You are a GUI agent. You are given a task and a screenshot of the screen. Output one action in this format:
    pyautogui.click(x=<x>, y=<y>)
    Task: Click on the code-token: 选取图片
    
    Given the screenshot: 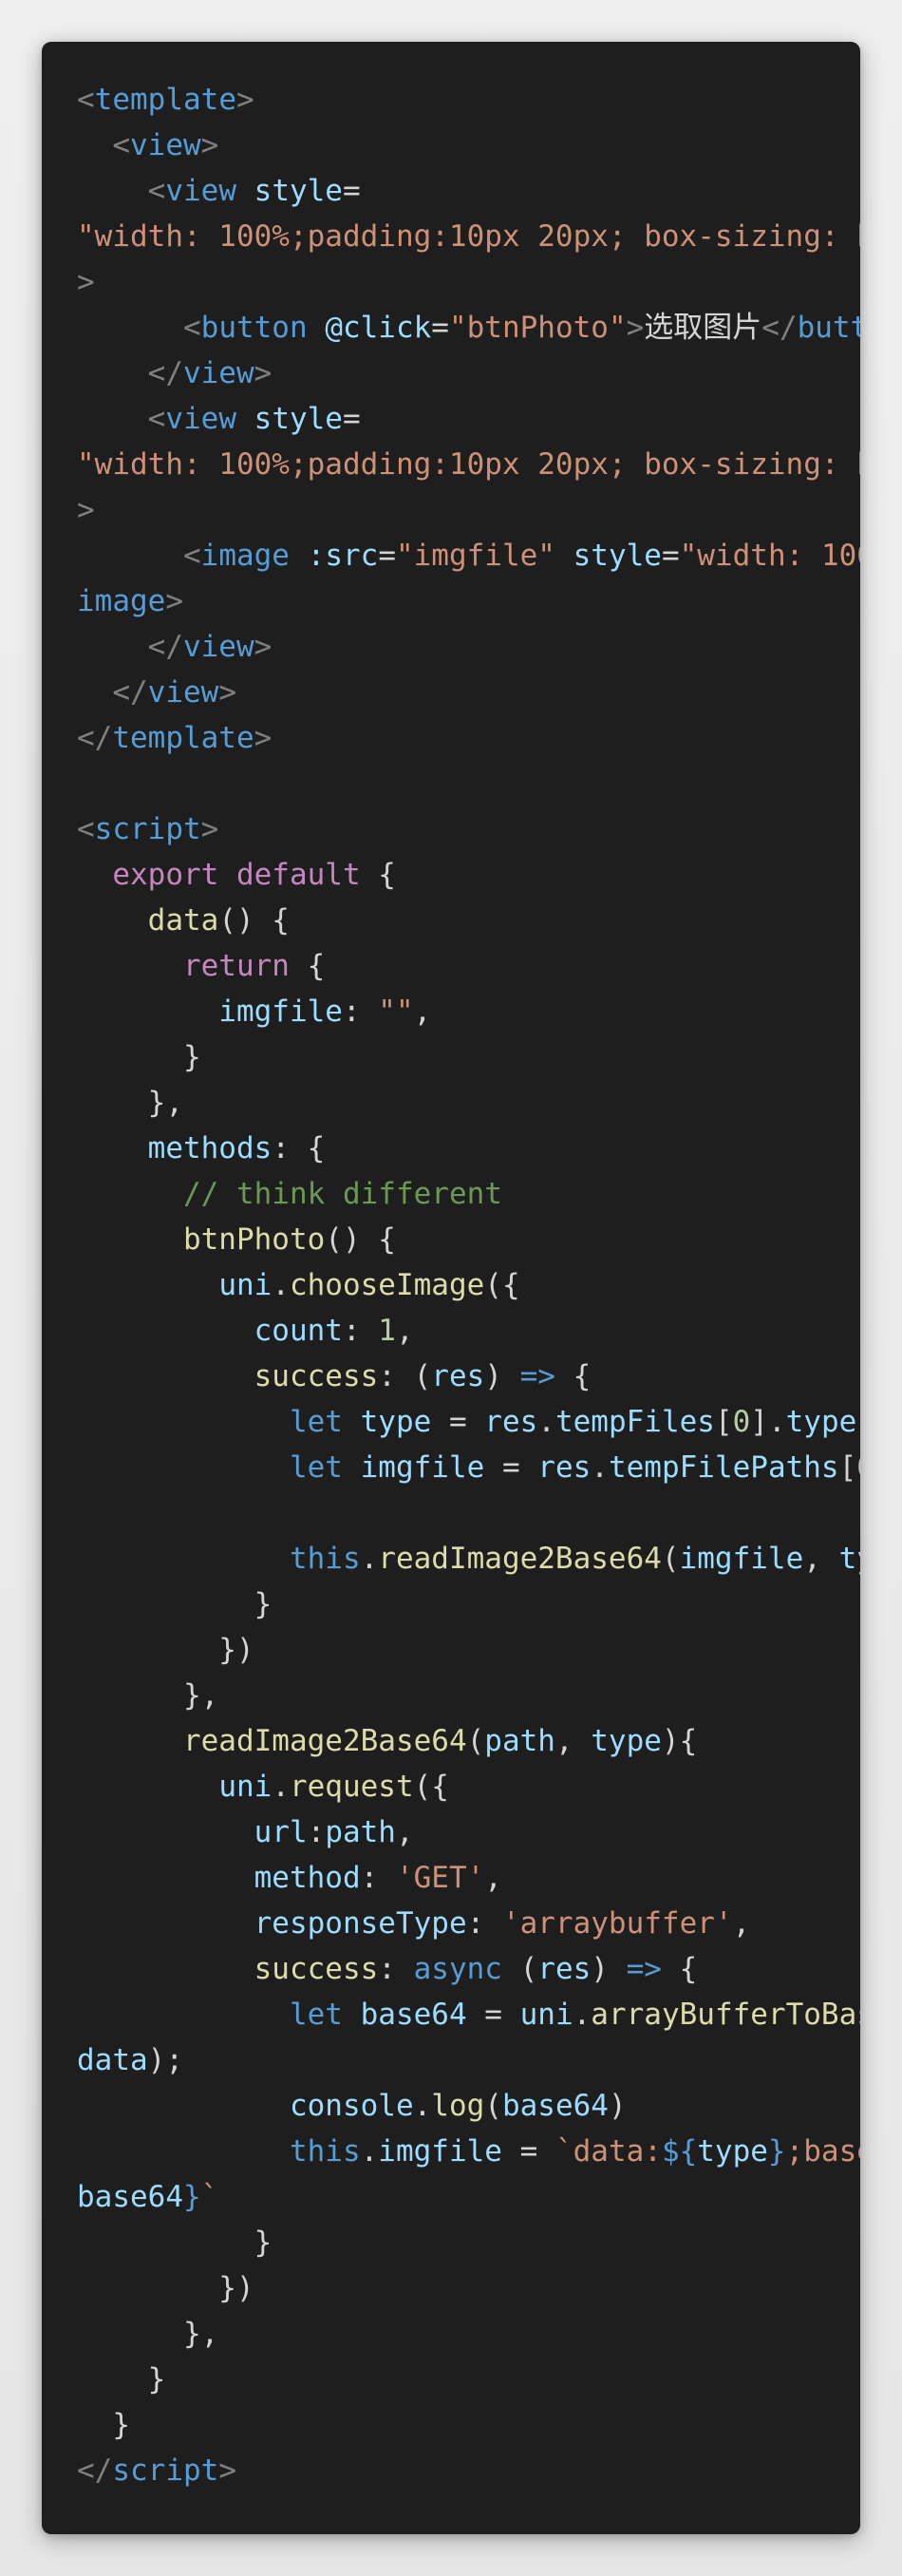 What is the action you would take?
    pyautogui.click(x=703, y=328)
    